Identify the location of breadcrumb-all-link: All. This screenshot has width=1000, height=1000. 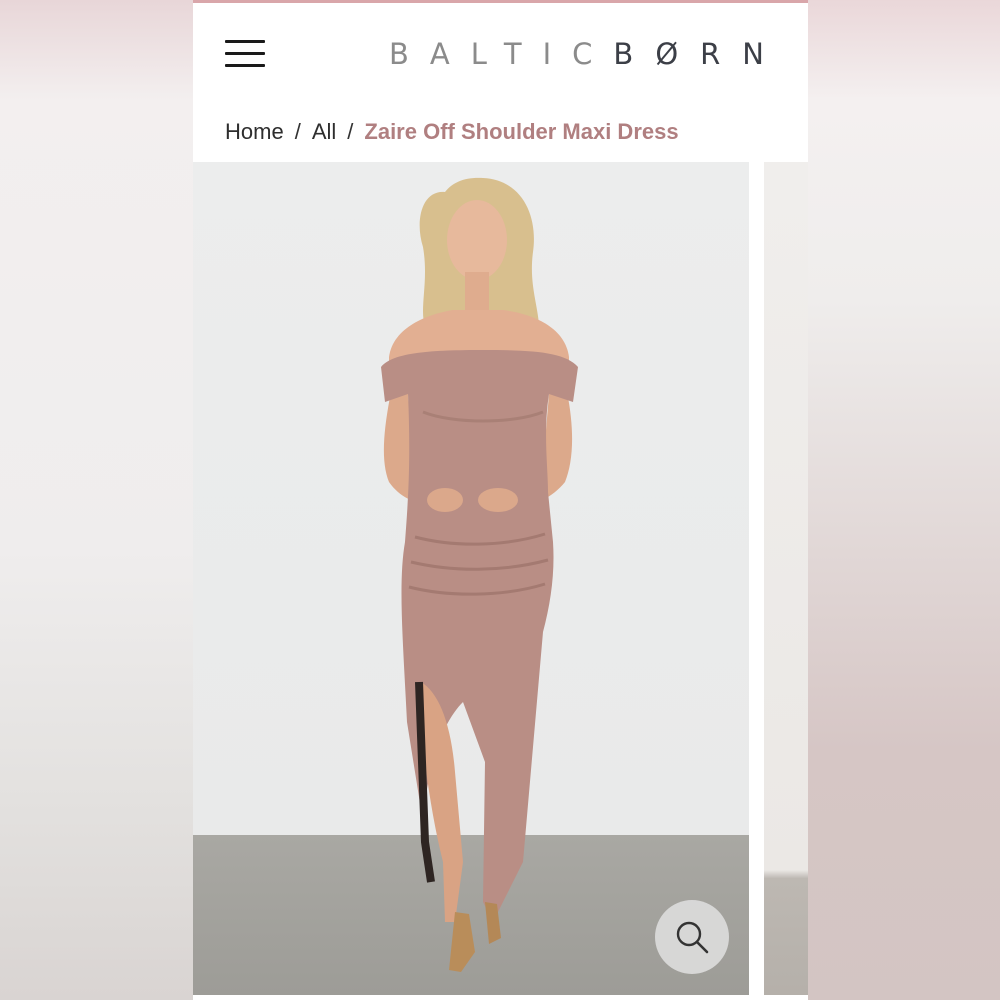
(324, 132).